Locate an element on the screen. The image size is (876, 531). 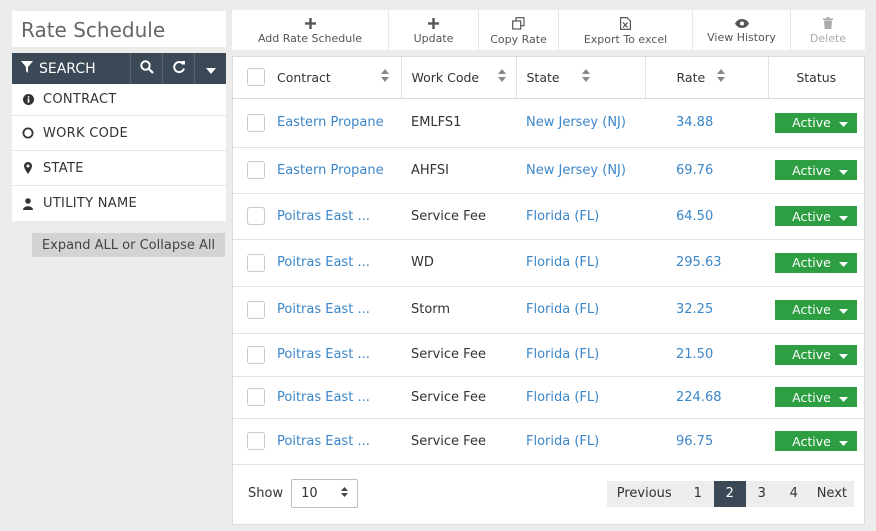
copy-rate-button: Copy Rate is located at coordinates (519, 30).